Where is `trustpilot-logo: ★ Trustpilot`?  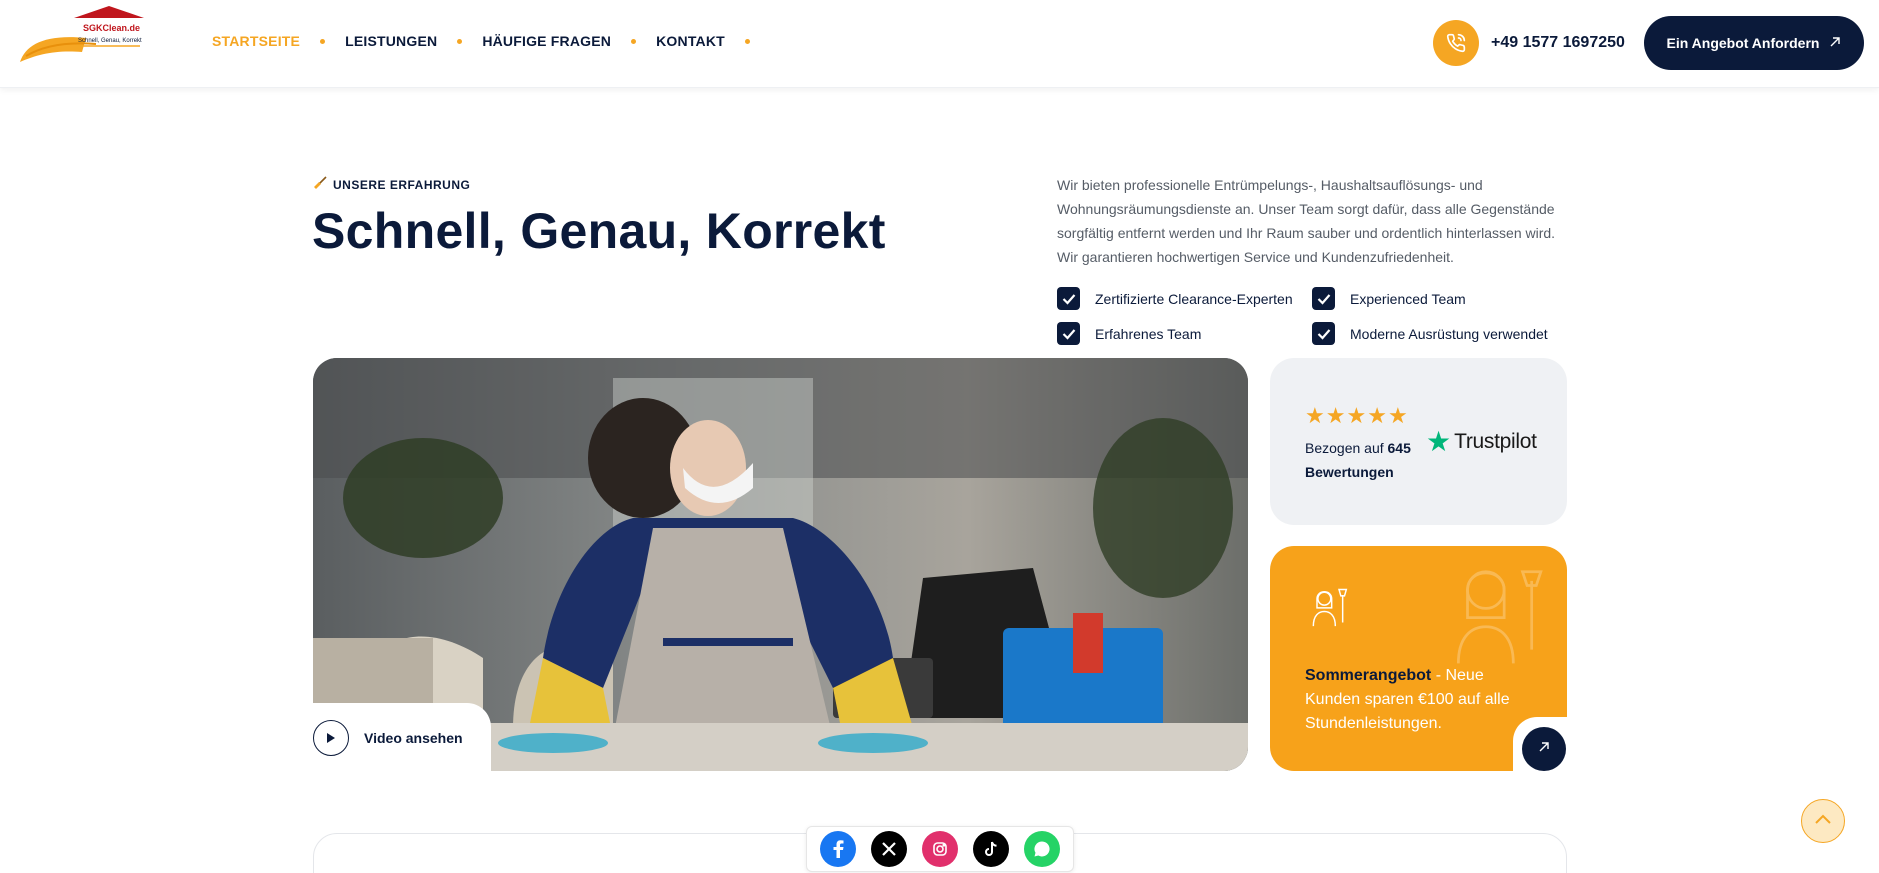
trustpilot-logo: ★ Trustpilot is located at coordinates (1481, 442).